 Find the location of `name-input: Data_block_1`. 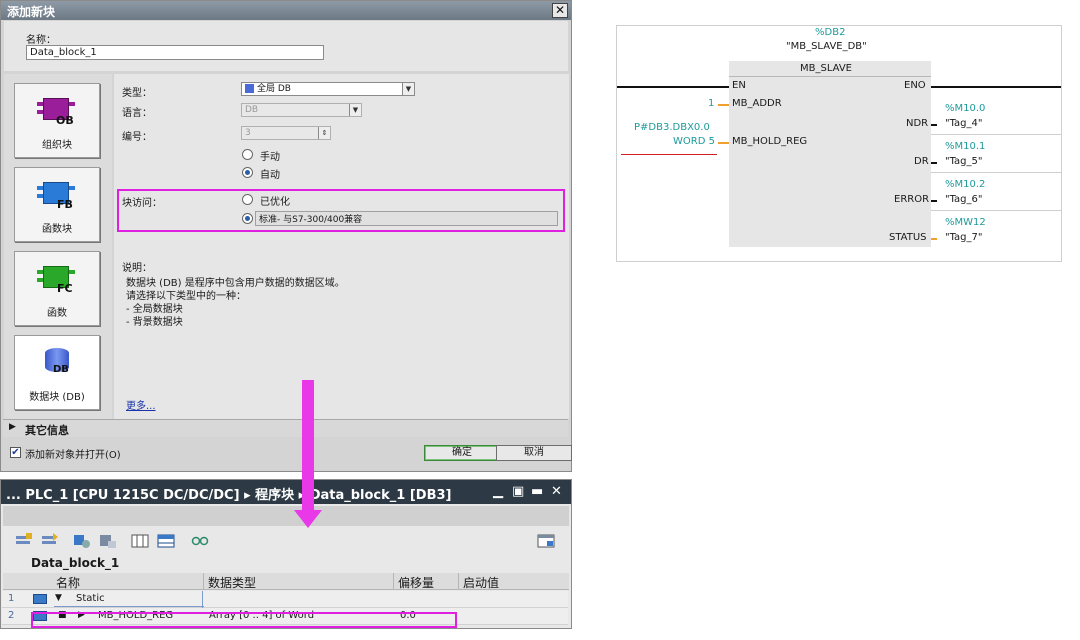

name-input: Data_block_1 is located at coordinates (175, 52).